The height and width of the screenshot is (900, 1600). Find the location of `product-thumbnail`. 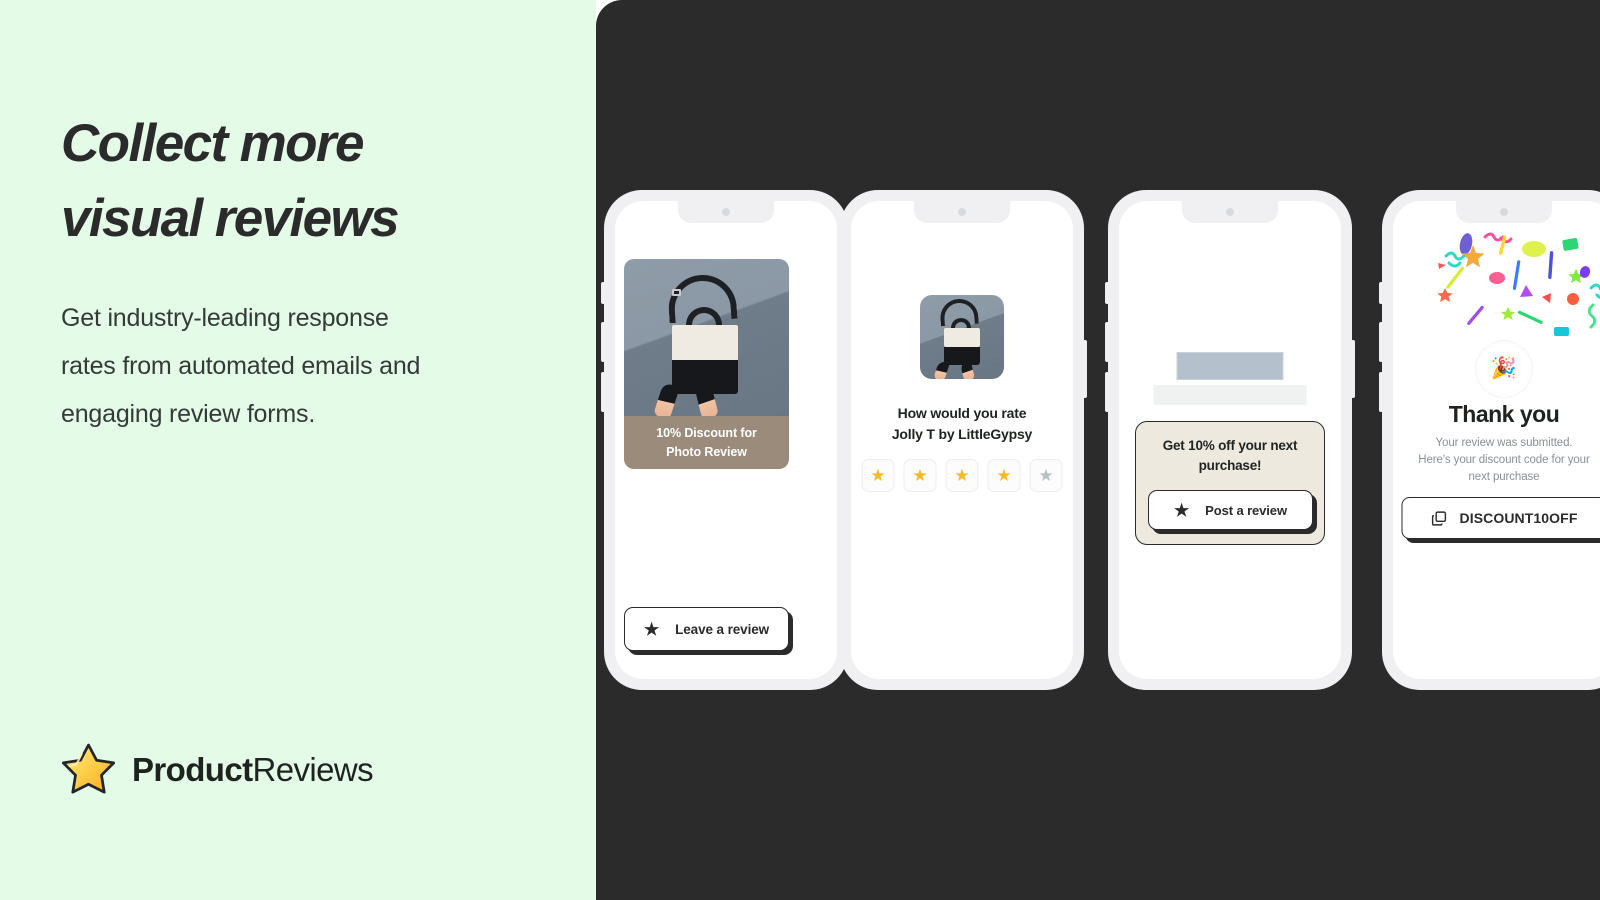

product-thumbnail is located at coordinates (962, 337).